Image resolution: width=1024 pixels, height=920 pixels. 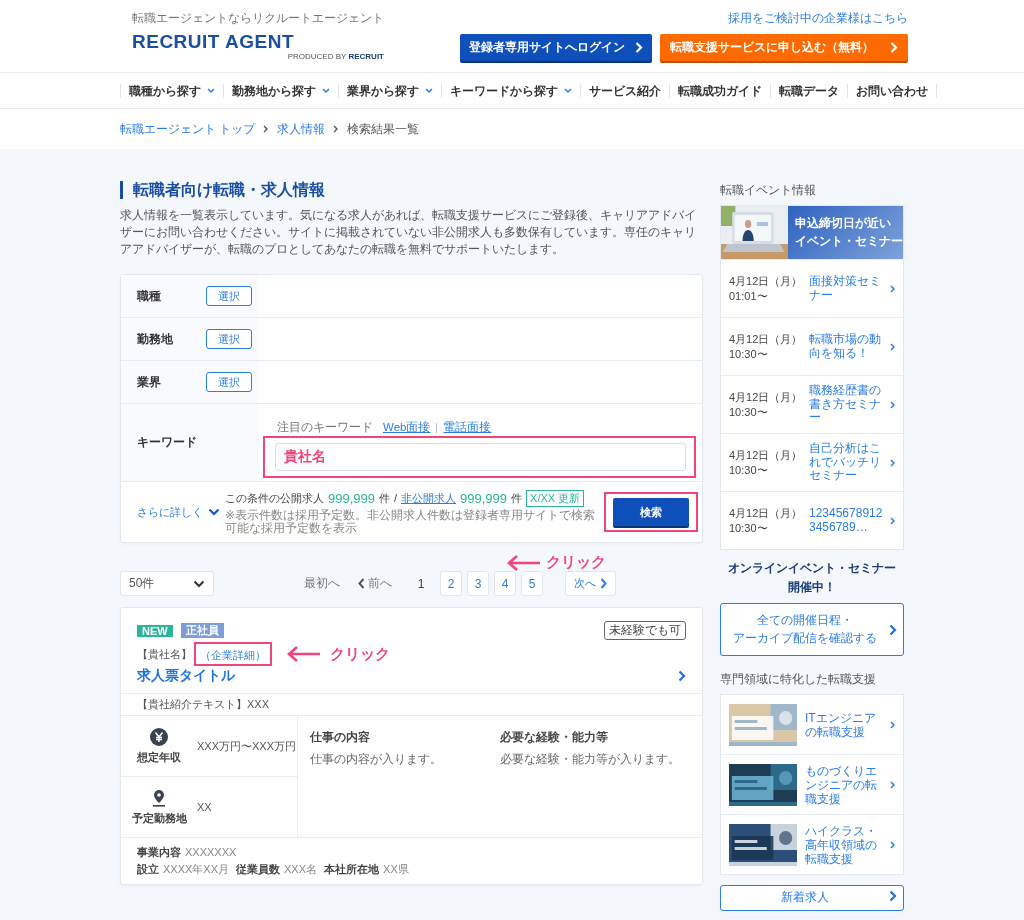 I want to click on page-number: 3, so click(x=478, y=583).